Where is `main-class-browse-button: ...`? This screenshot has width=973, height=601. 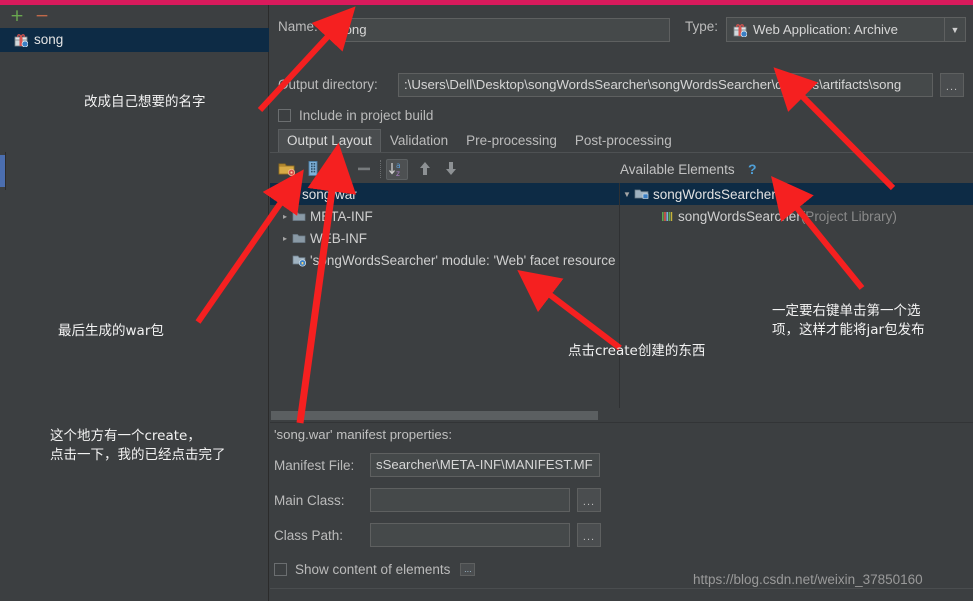 main-class-browse-button: ... is located at coordinates (589, 500).